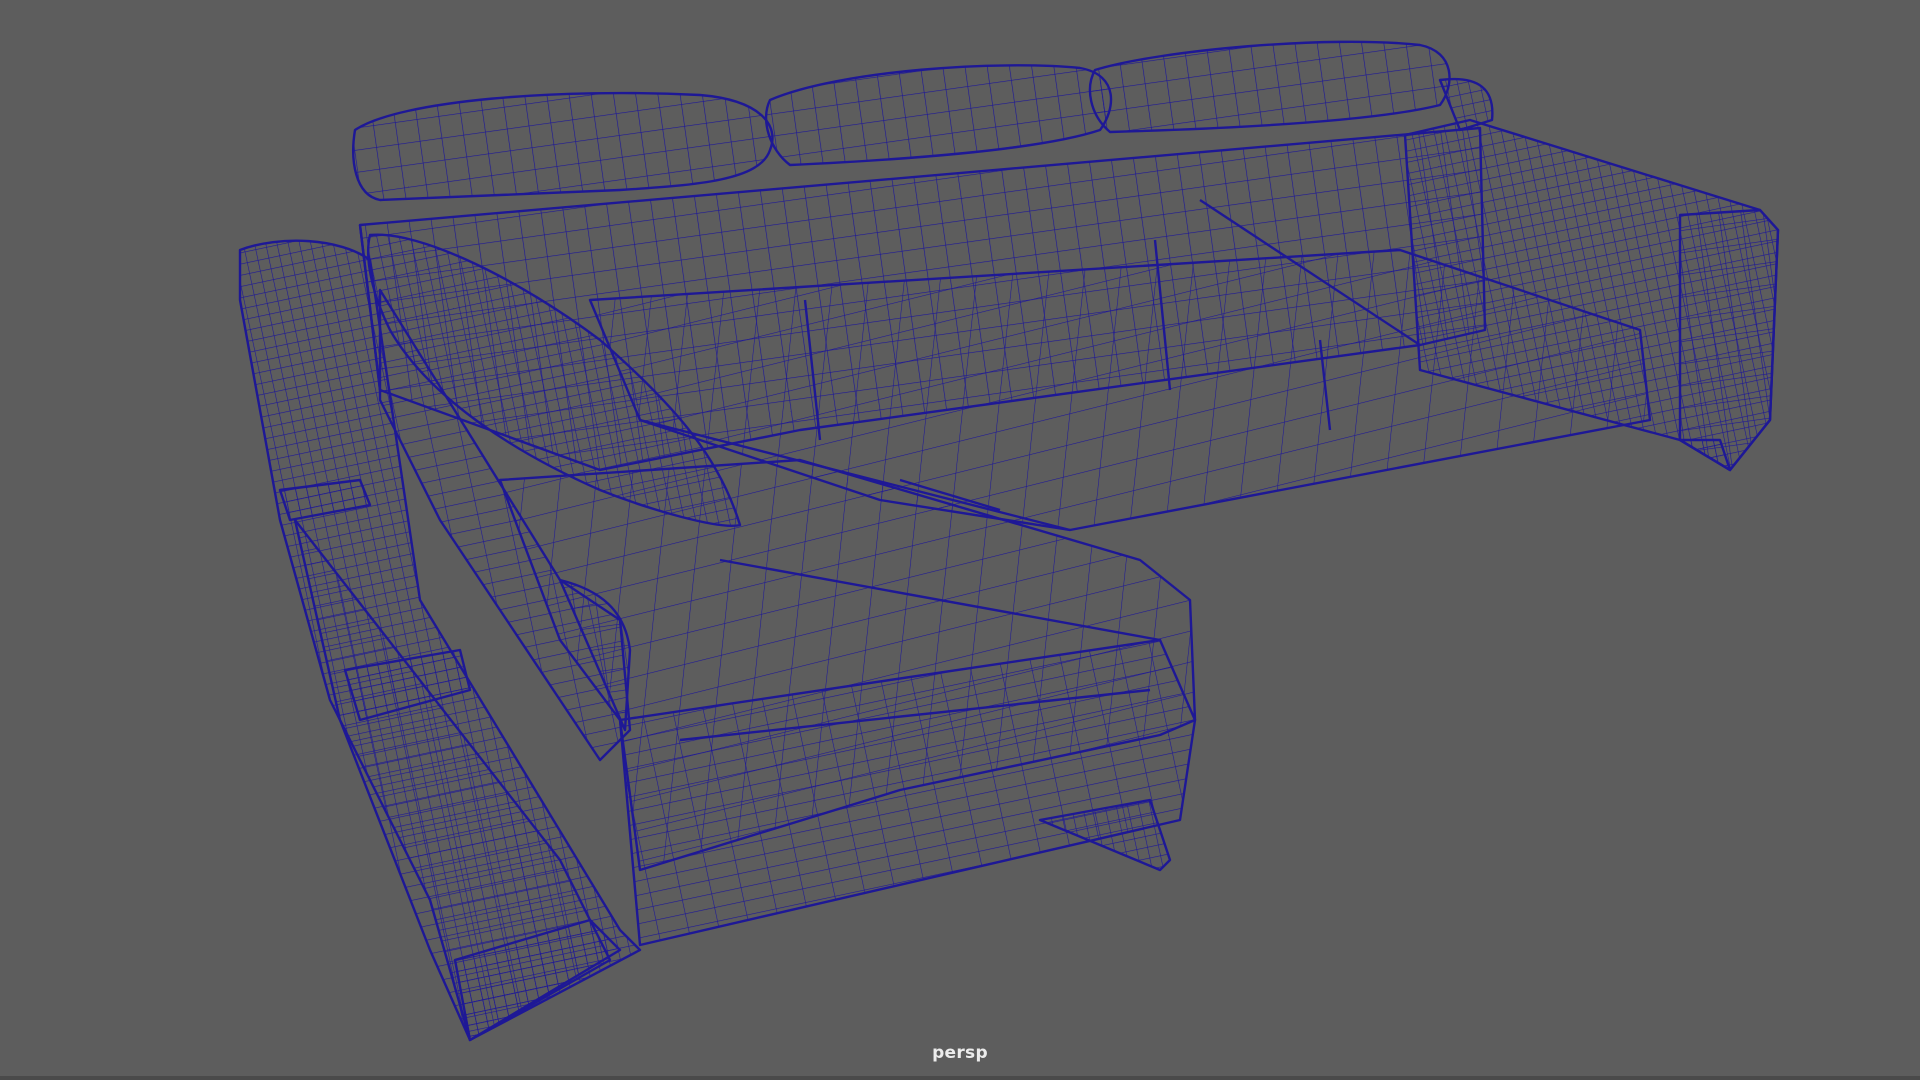 The height and width of the screenshot is (1080, 1920). What do you see at coordinates (960, 1078) in the screenshot?
I see `viewport-bottom-border` at bounding box center [960, 1078].